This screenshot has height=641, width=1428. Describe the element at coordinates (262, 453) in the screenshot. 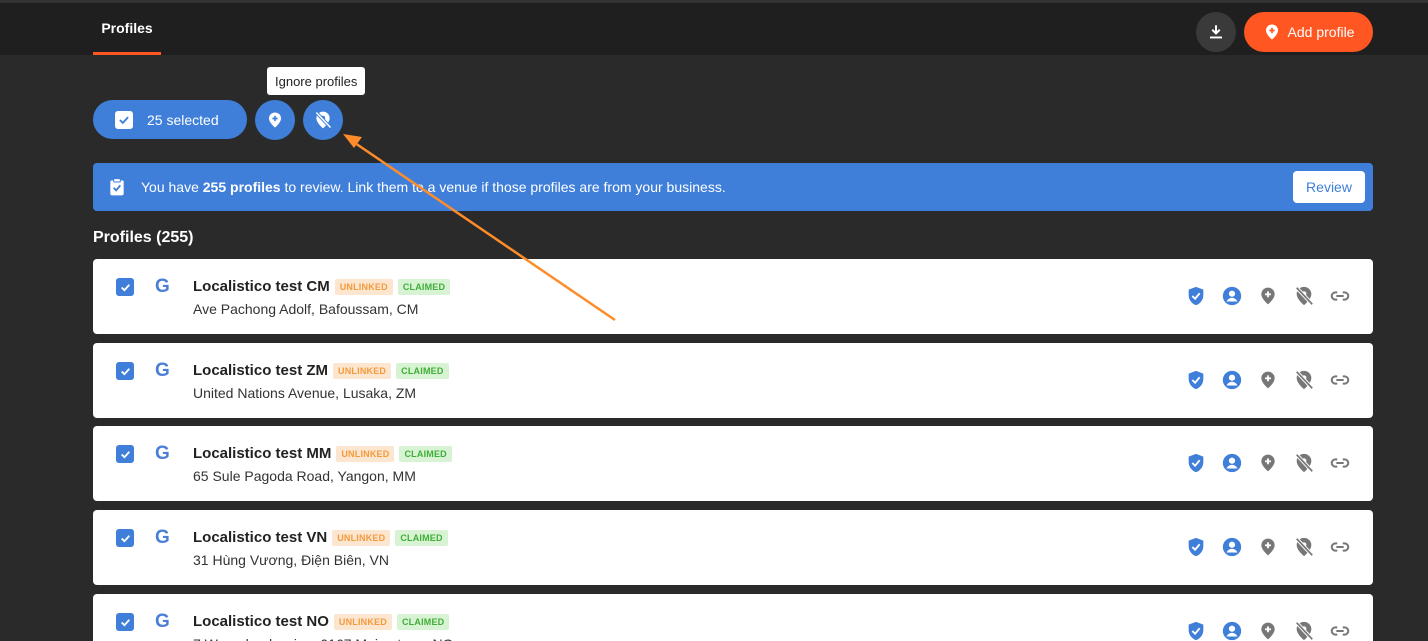

I see `profile-name: Localistico test MM` at that location.